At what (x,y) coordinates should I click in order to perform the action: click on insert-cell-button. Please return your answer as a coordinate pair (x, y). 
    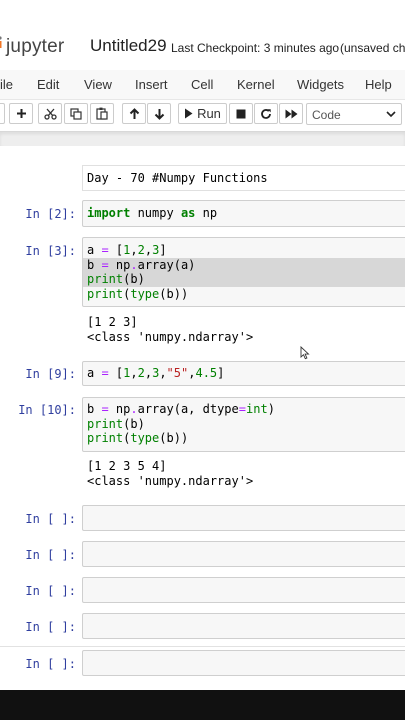
    Looking at the image, I should click on (21, 113).